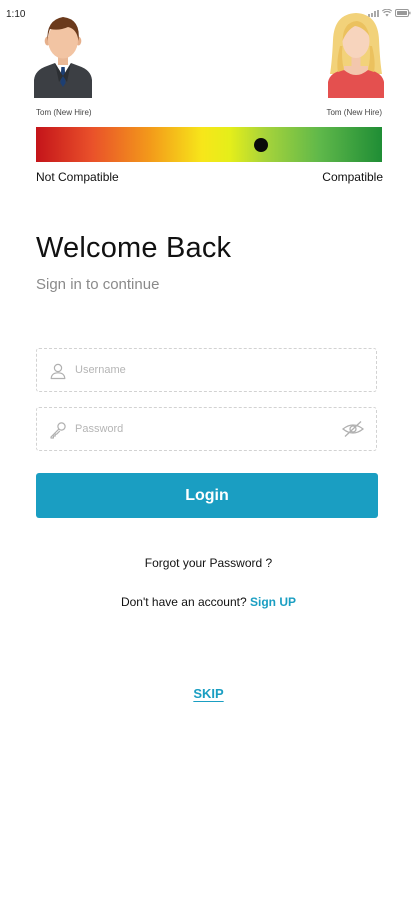 Image resolution: width=417 pixels, height=900 pixels. I want to click on compatible-label: Compatible, so click(352, 177).